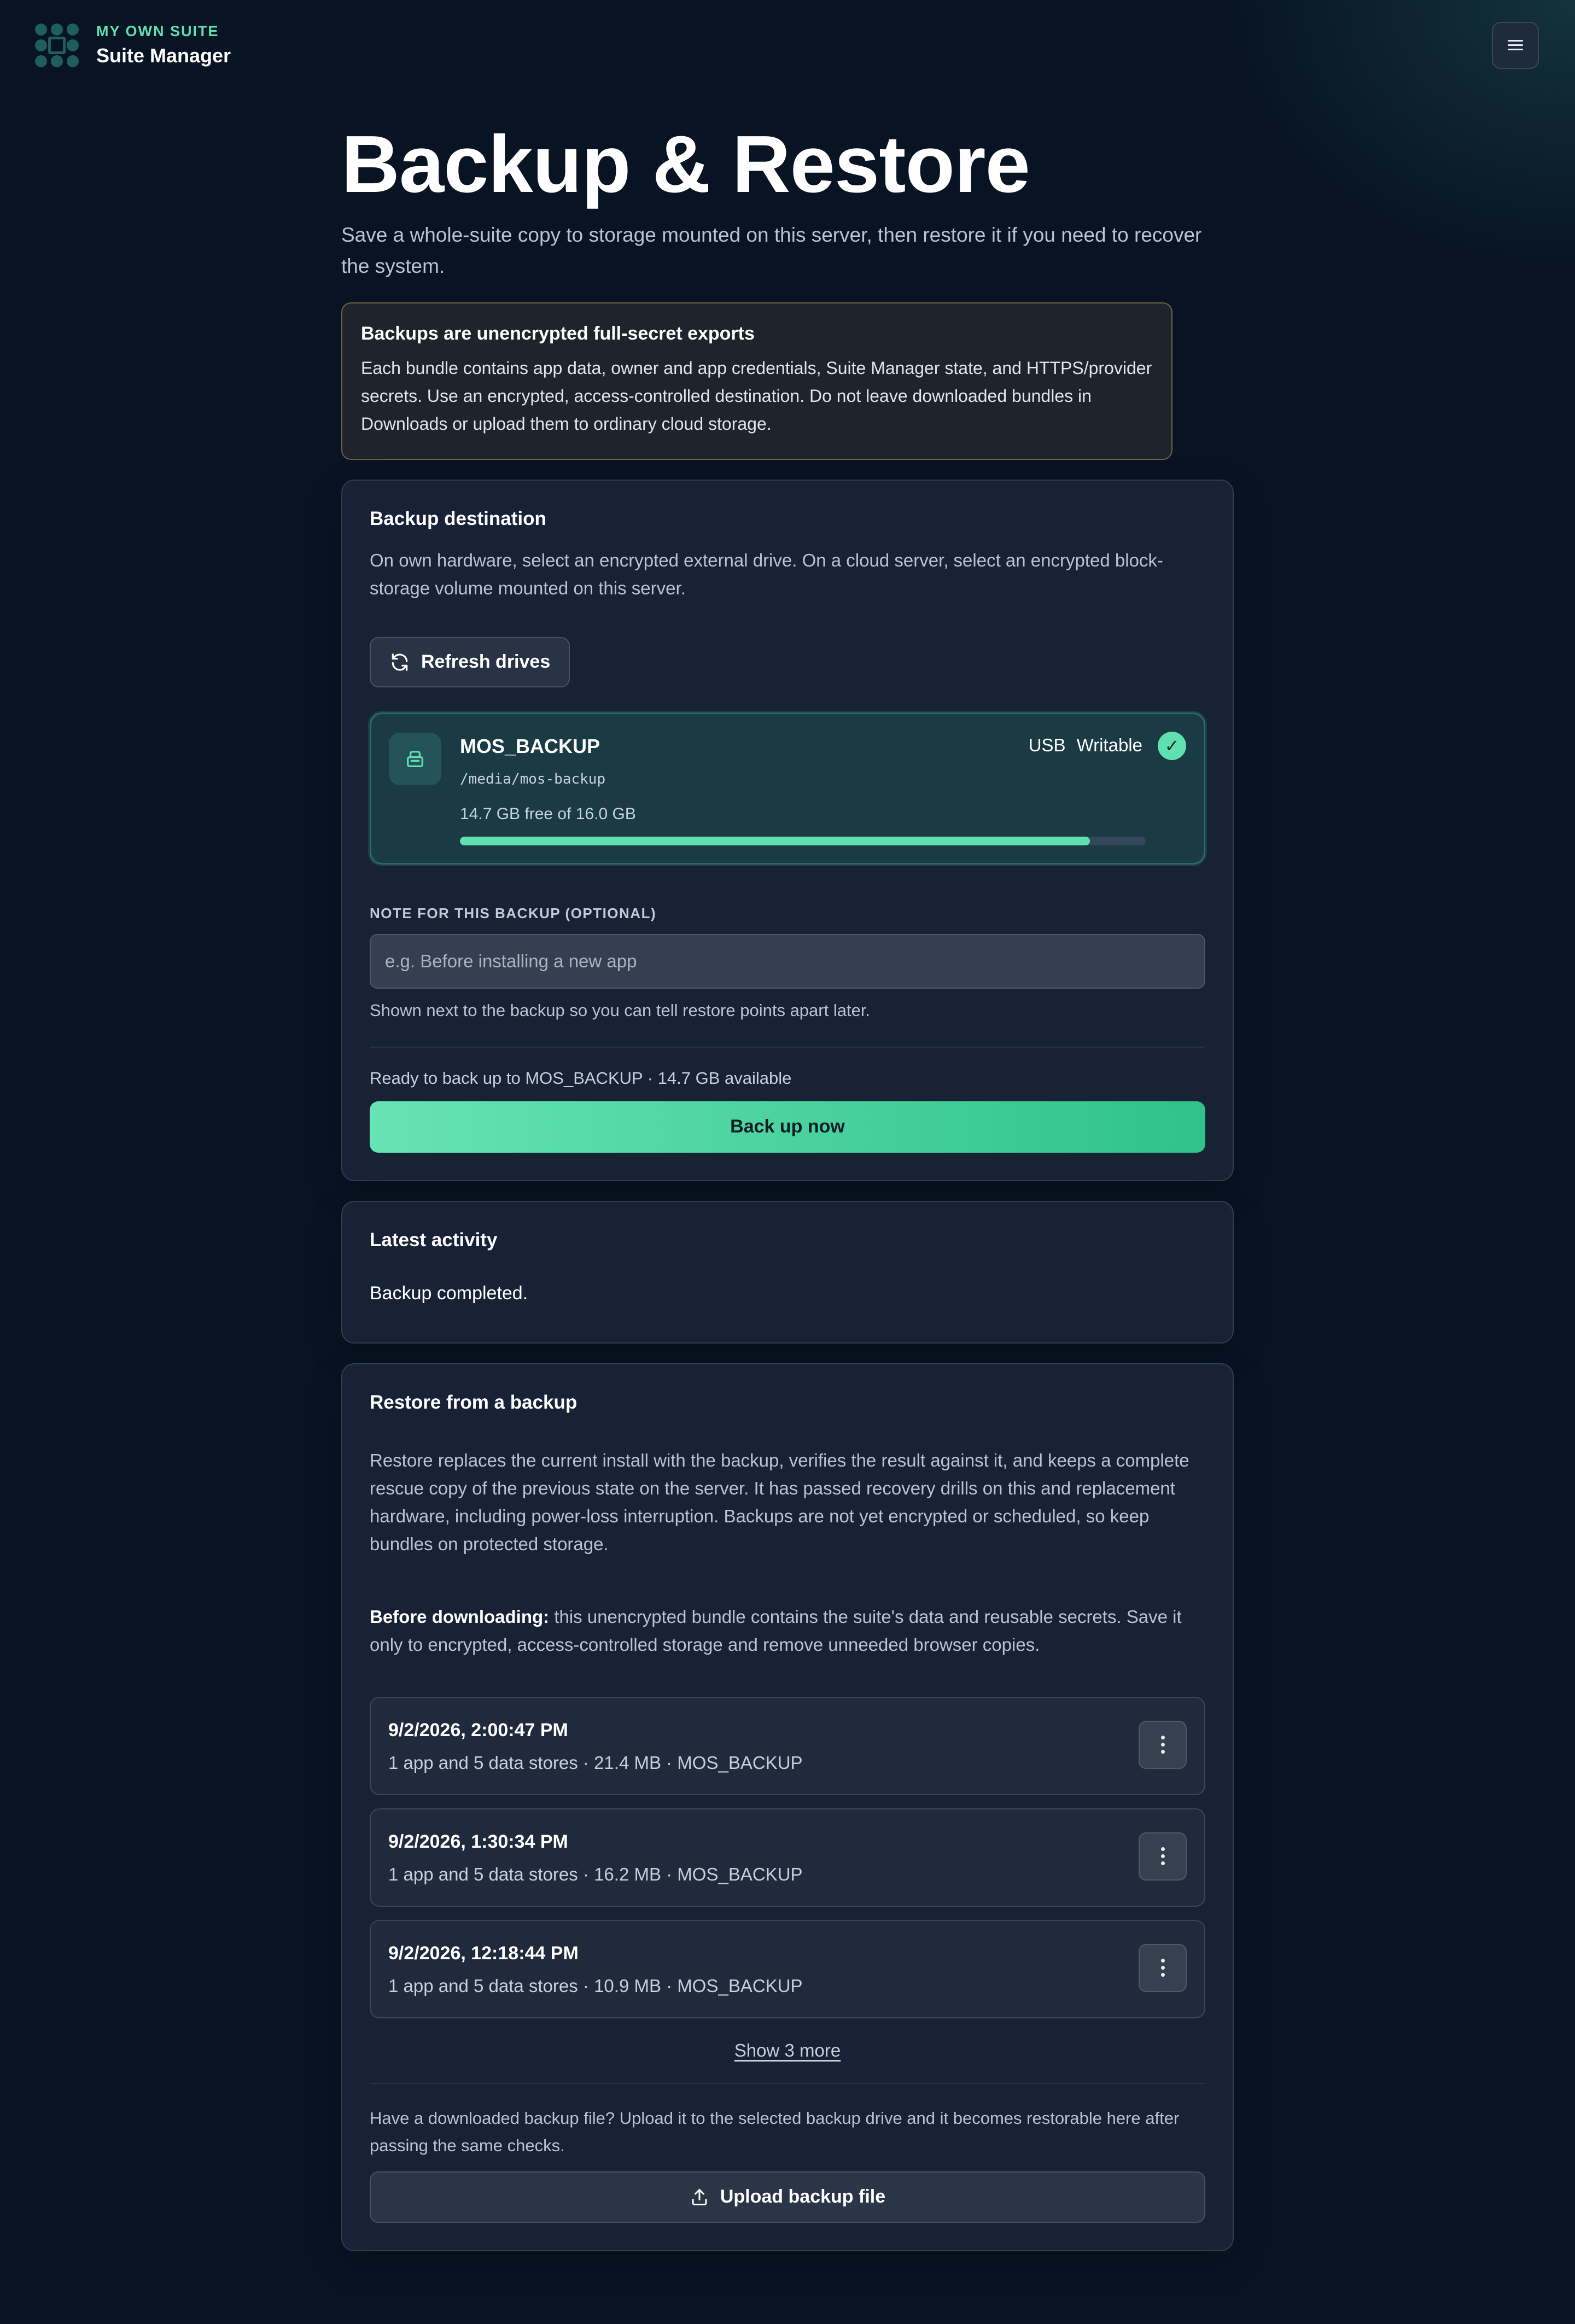  I want to click on drive-icon, so click(415, 758).